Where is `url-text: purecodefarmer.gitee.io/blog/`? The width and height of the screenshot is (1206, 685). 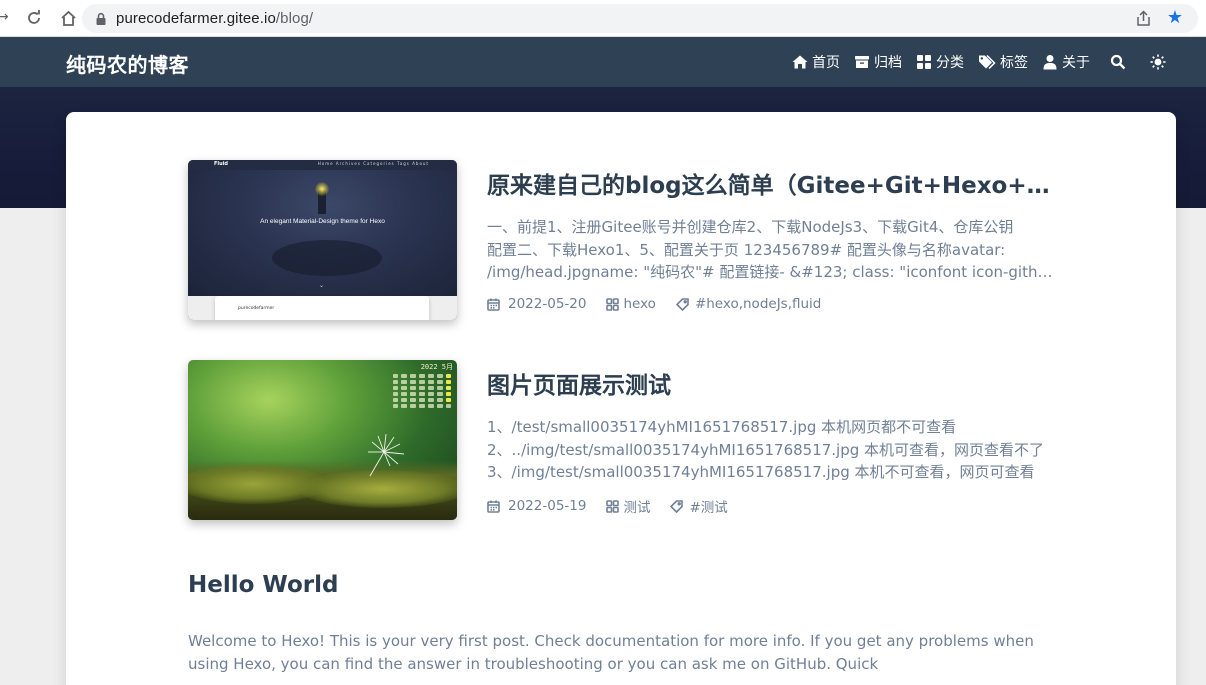
url-text: purecodefarmer.gitee.io/blog/ is located at coordinates (214, 18).